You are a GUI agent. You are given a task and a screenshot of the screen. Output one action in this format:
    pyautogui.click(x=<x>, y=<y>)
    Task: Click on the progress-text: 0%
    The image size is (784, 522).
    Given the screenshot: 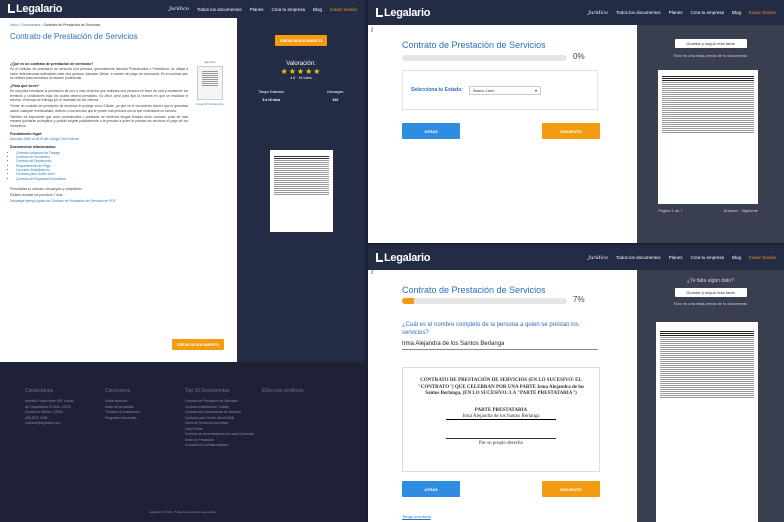 What is the action you would take?
    pyautogui.click(x=579, y=56)
    